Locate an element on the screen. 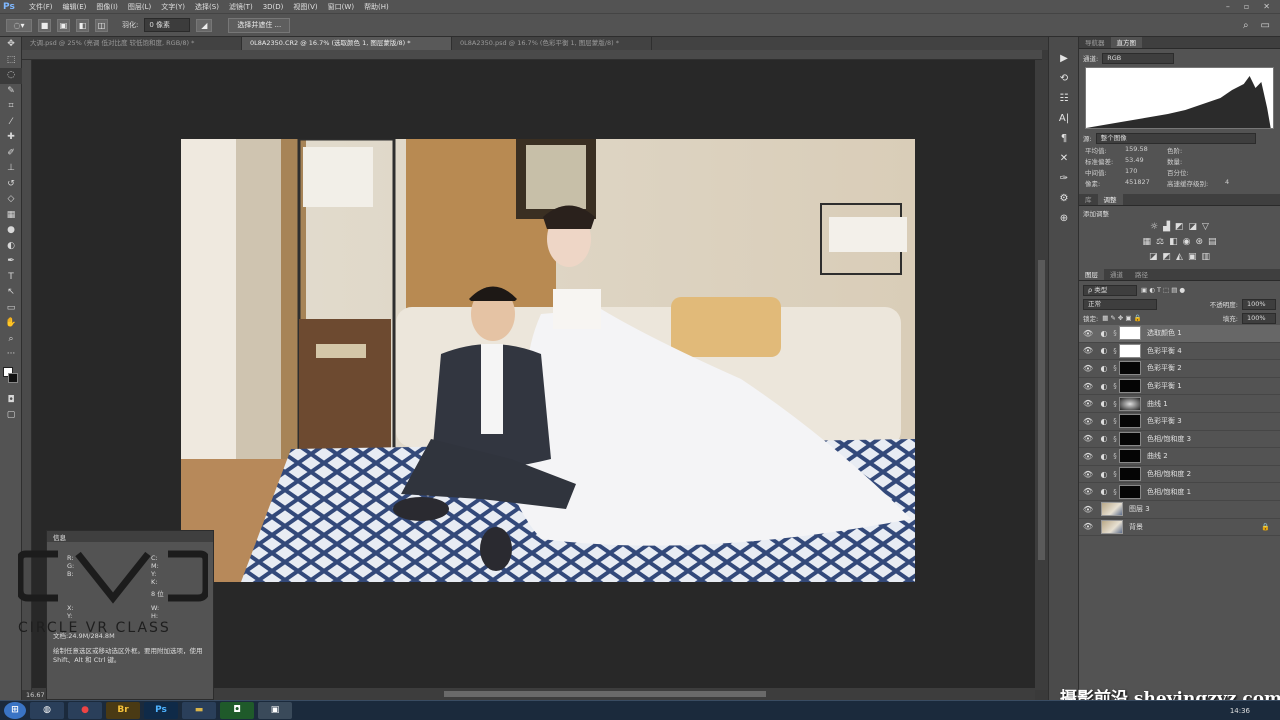 This screenshot has height=720, width=1280. invert-icon: ◪ is located at coordinates (1153, 257).